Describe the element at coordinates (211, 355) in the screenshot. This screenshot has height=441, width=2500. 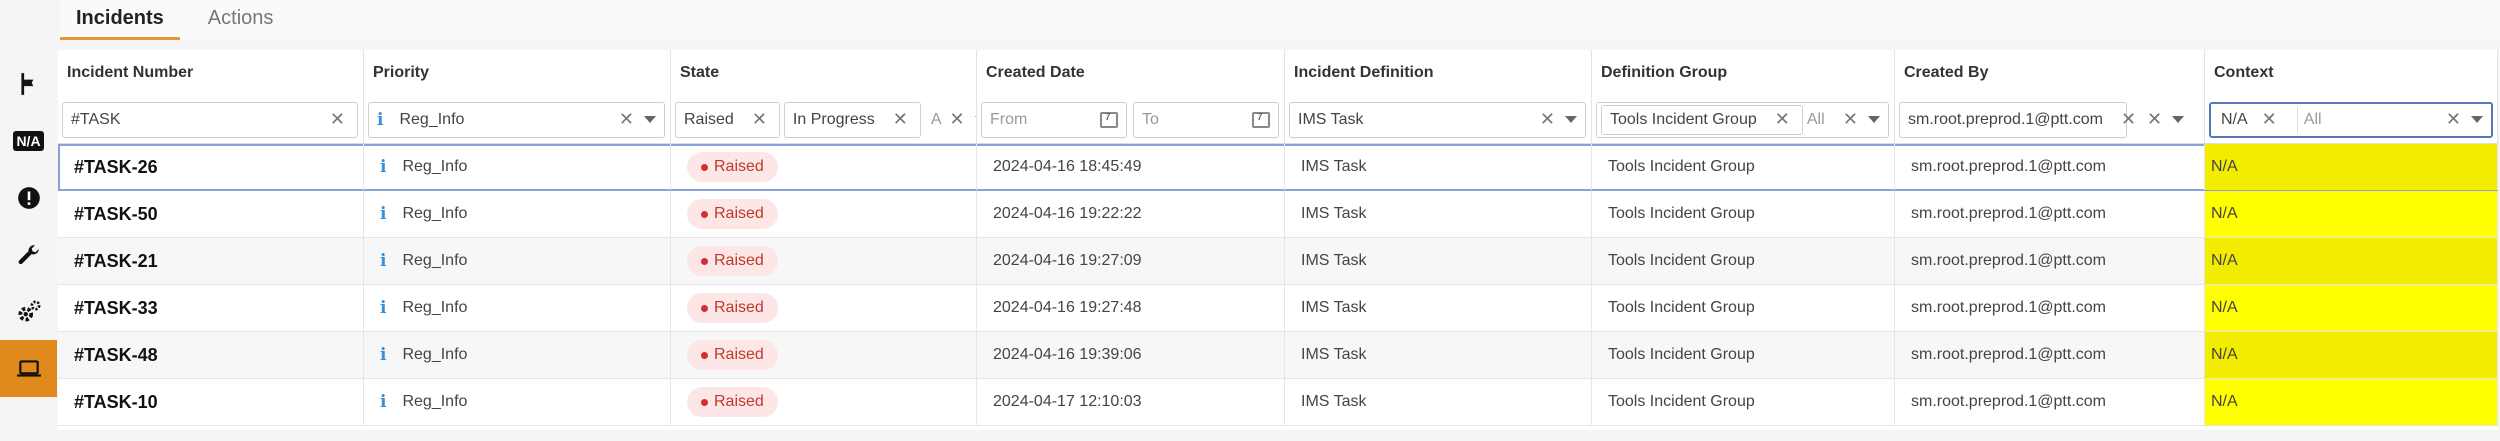
I see `incident-number-cell: #TASK-48` at that location.